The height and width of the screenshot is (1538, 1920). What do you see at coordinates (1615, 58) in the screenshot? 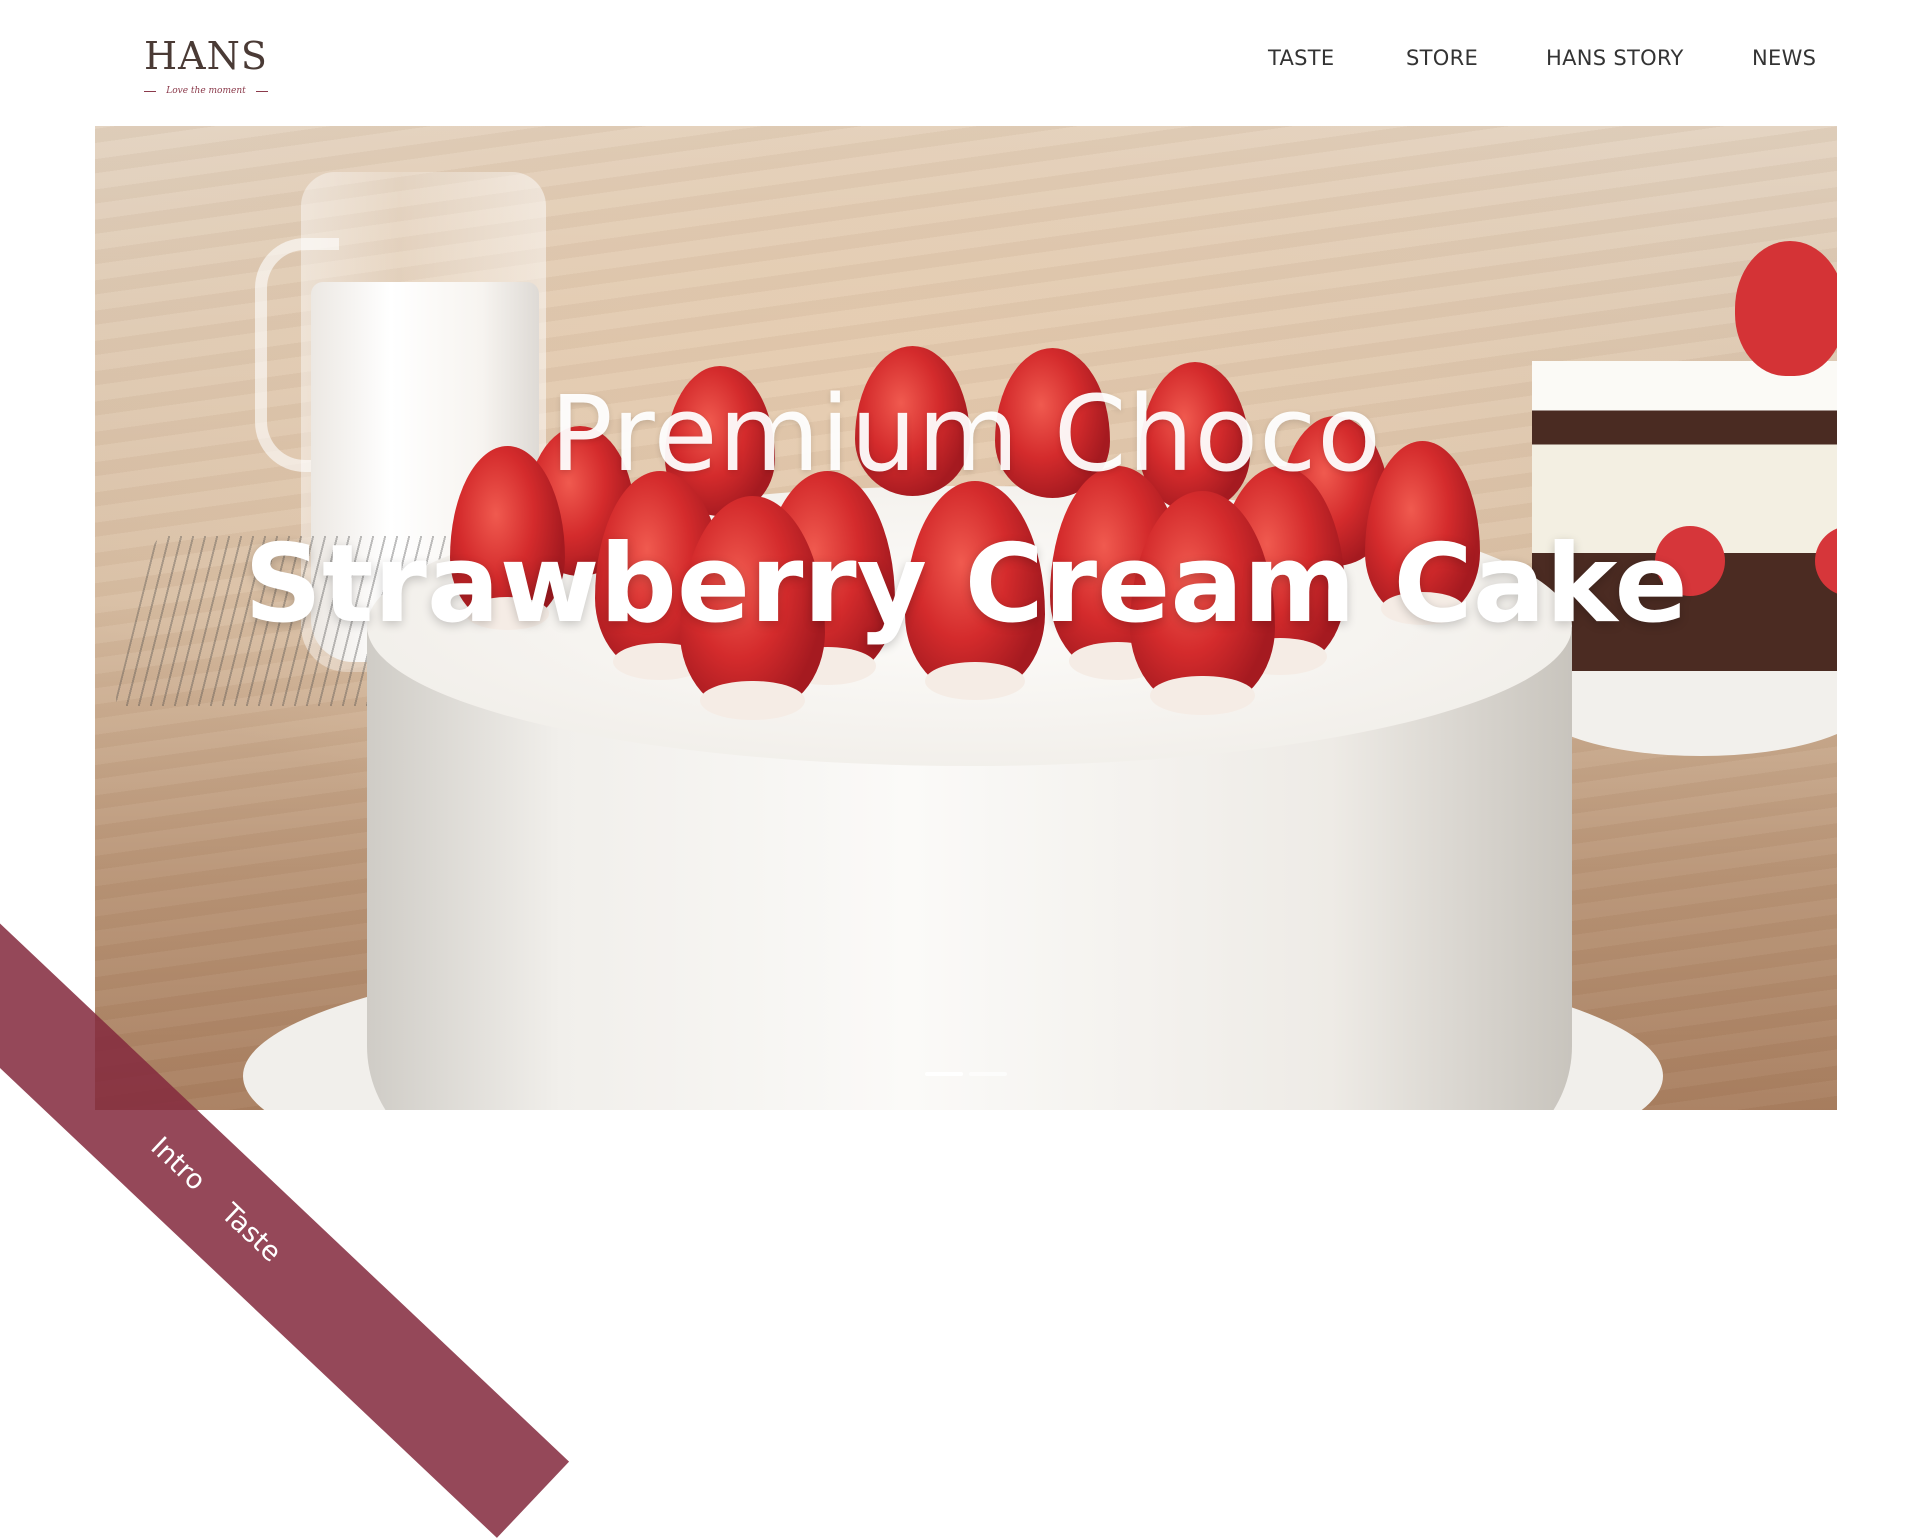
I see `nav-hans-story: HANS STORY` at bounding box center [1615, 58].